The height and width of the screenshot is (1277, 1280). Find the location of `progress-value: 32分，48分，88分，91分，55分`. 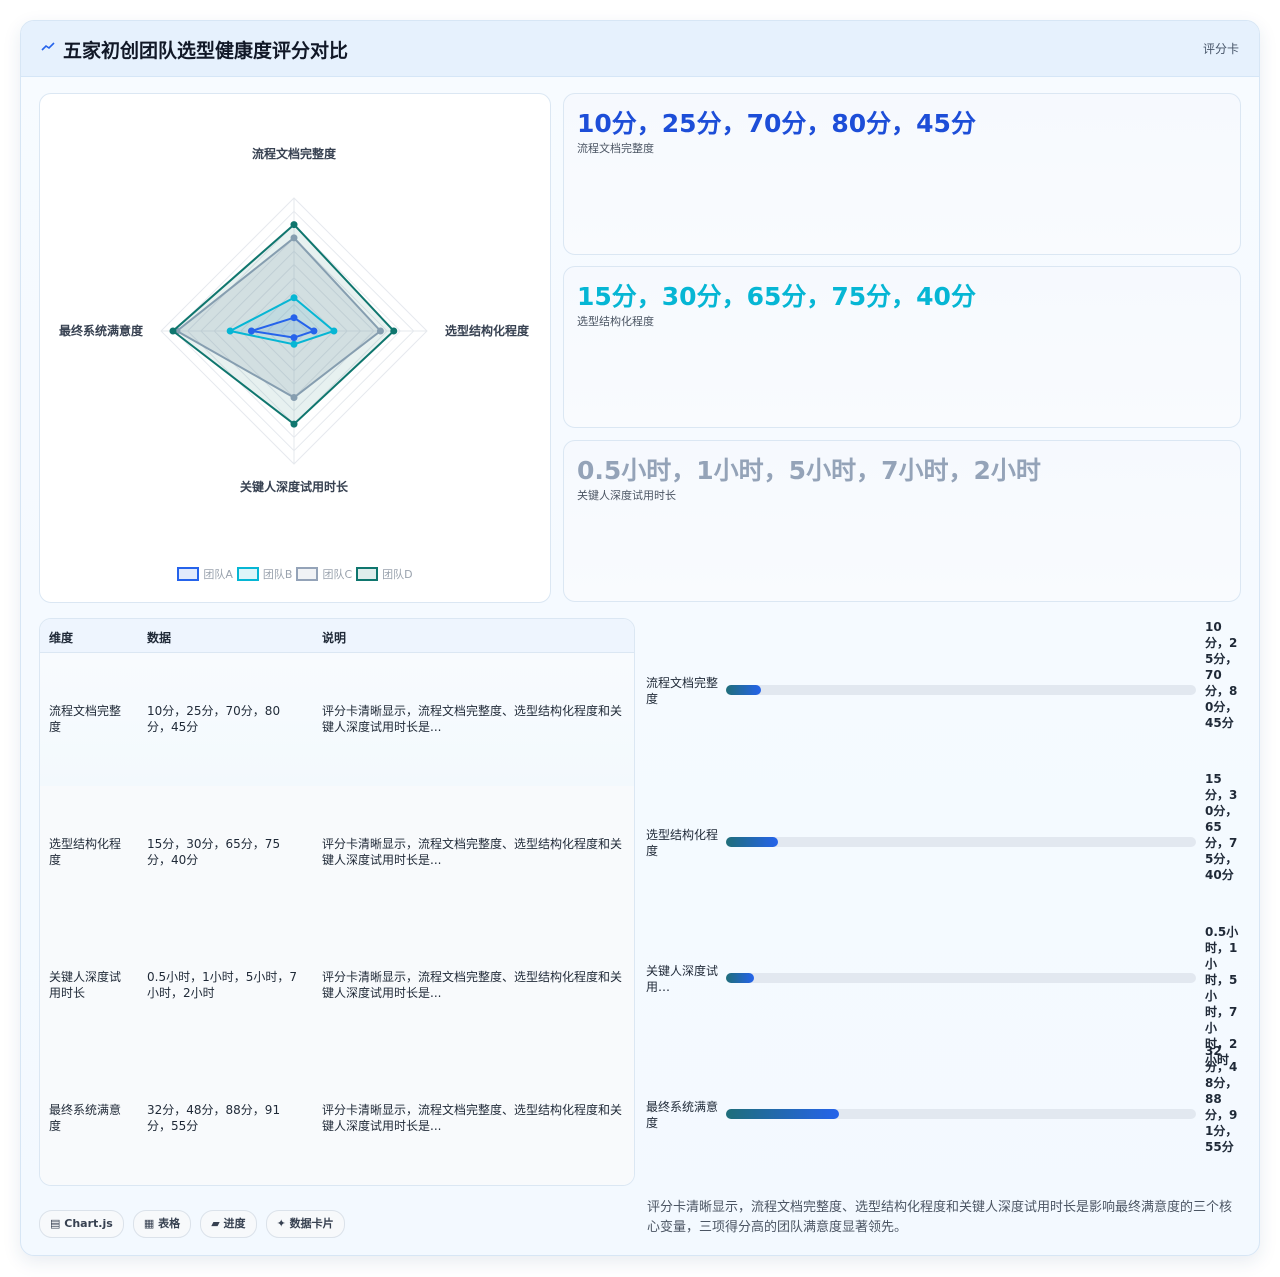

progress-value: 32分，48分，88分，91分，55分 is located at coordinates (1221, 1099).